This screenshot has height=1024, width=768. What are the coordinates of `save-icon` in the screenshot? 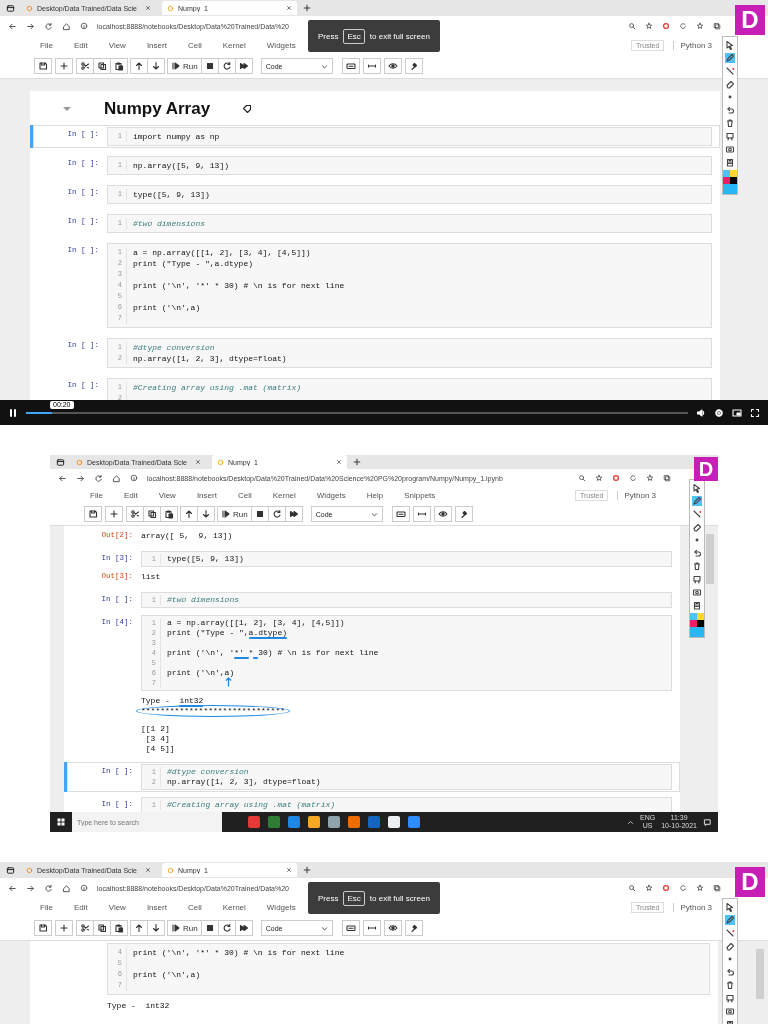 It's located at (43, 66).